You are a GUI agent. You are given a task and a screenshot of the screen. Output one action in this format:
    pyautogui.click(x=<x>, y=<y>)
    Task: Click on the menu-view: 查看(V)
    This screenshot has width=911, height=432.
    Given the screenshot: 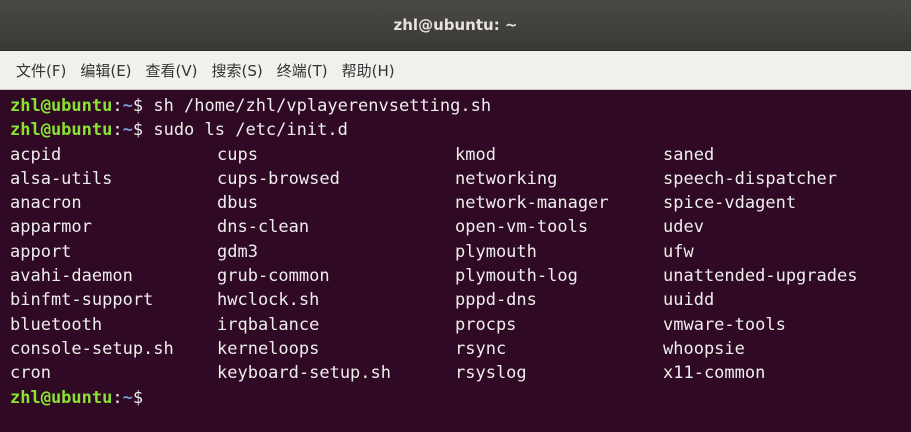 What is the action you would take?
    pyautogui.click(x=172, y=70)
    